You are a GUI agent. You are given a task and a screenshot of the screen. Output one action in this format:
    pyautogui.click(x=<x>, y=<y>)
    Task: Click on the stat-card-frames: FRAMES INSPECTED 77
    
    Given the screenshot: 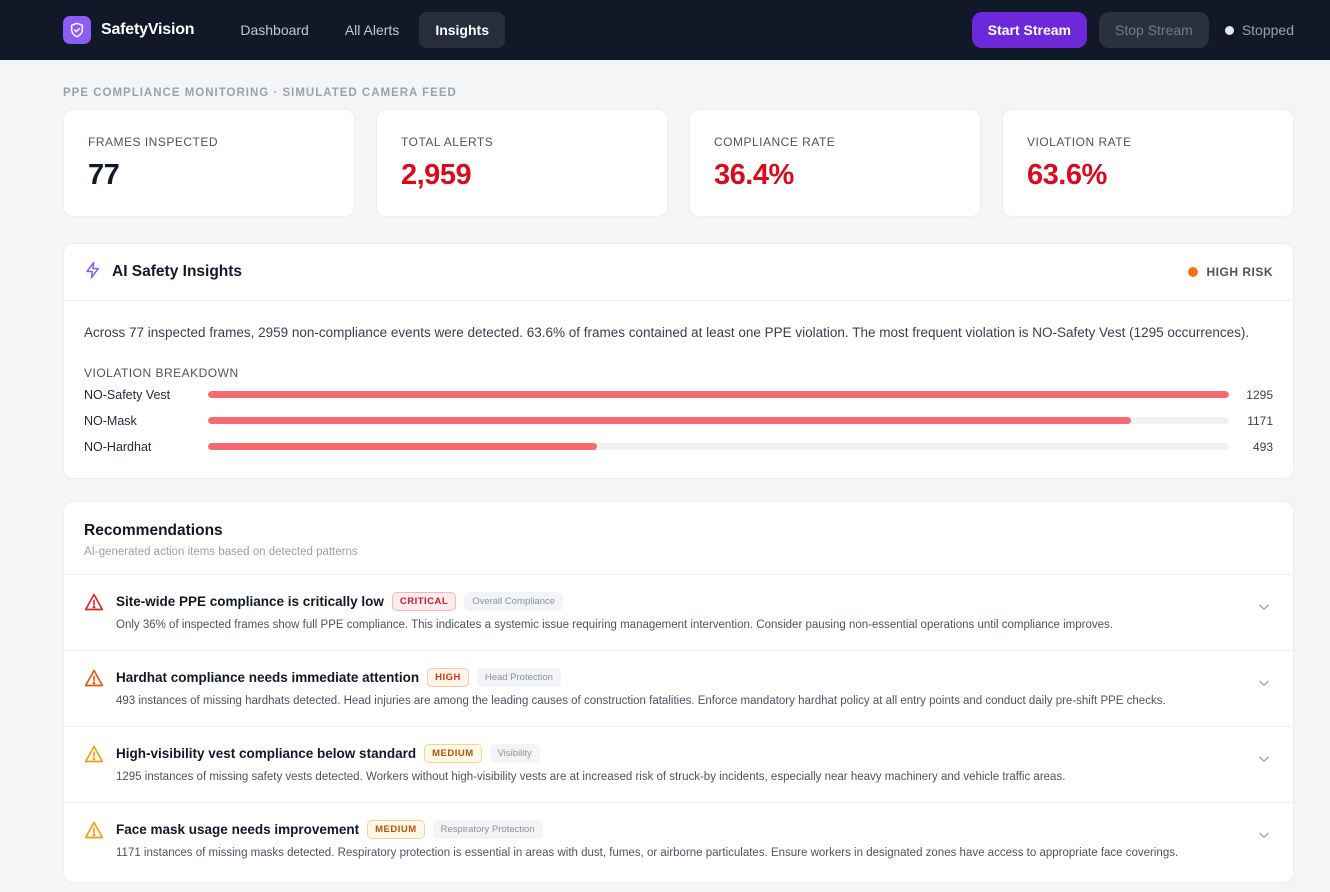 What is the action you would take?
    pyautogui.click(x=209, y=163)
    